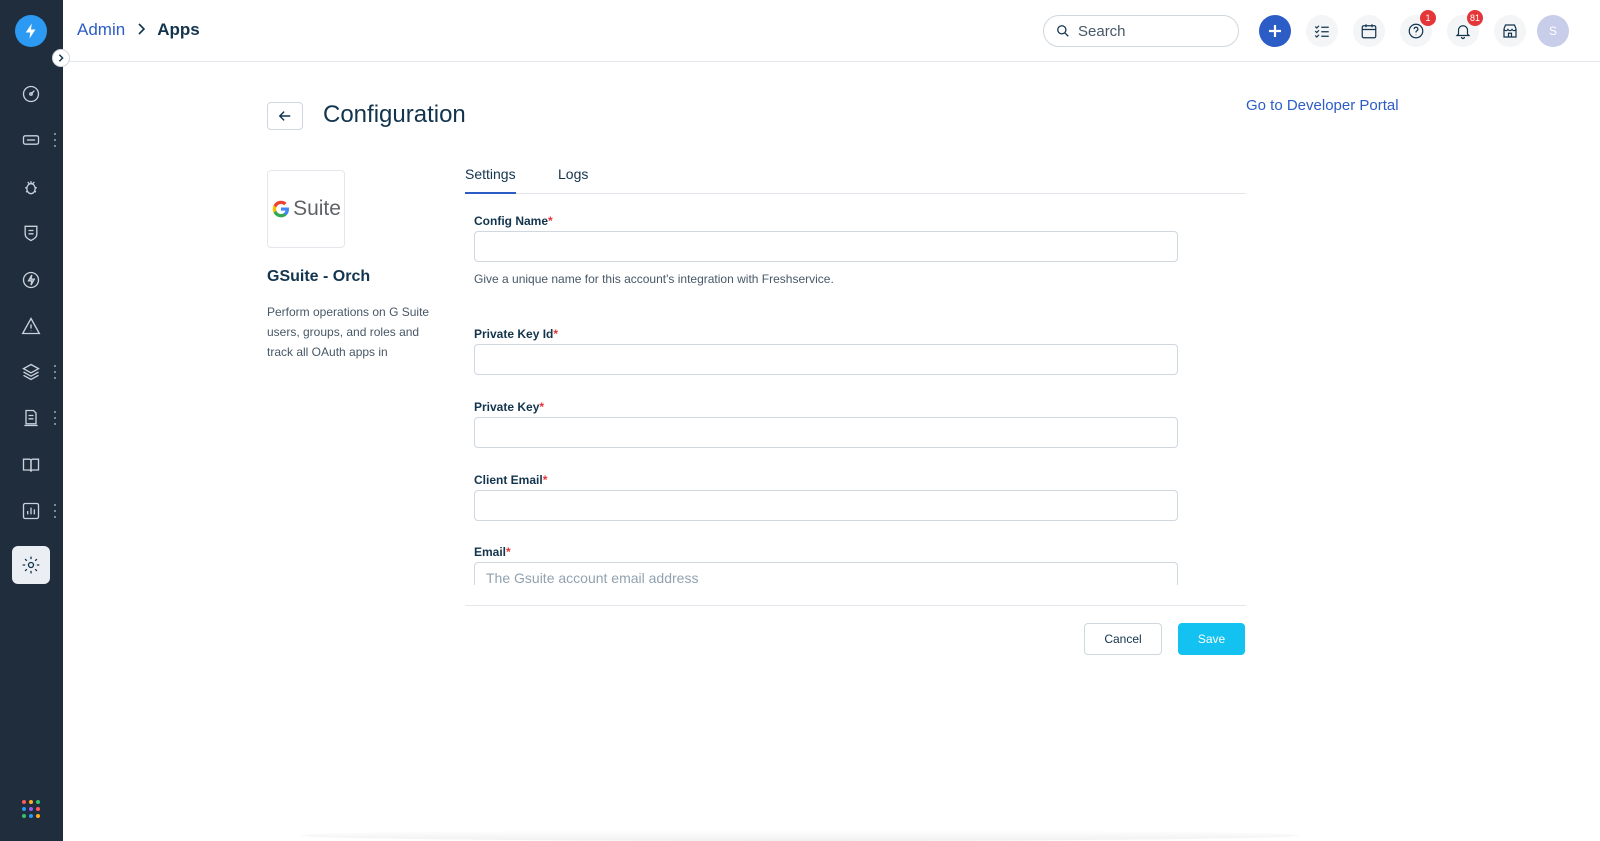 The height and width of the screenshot is (841, 1600). Describe the element at coordinates (31, 140) in the screenshot. I see `tickets-icon` at that location.